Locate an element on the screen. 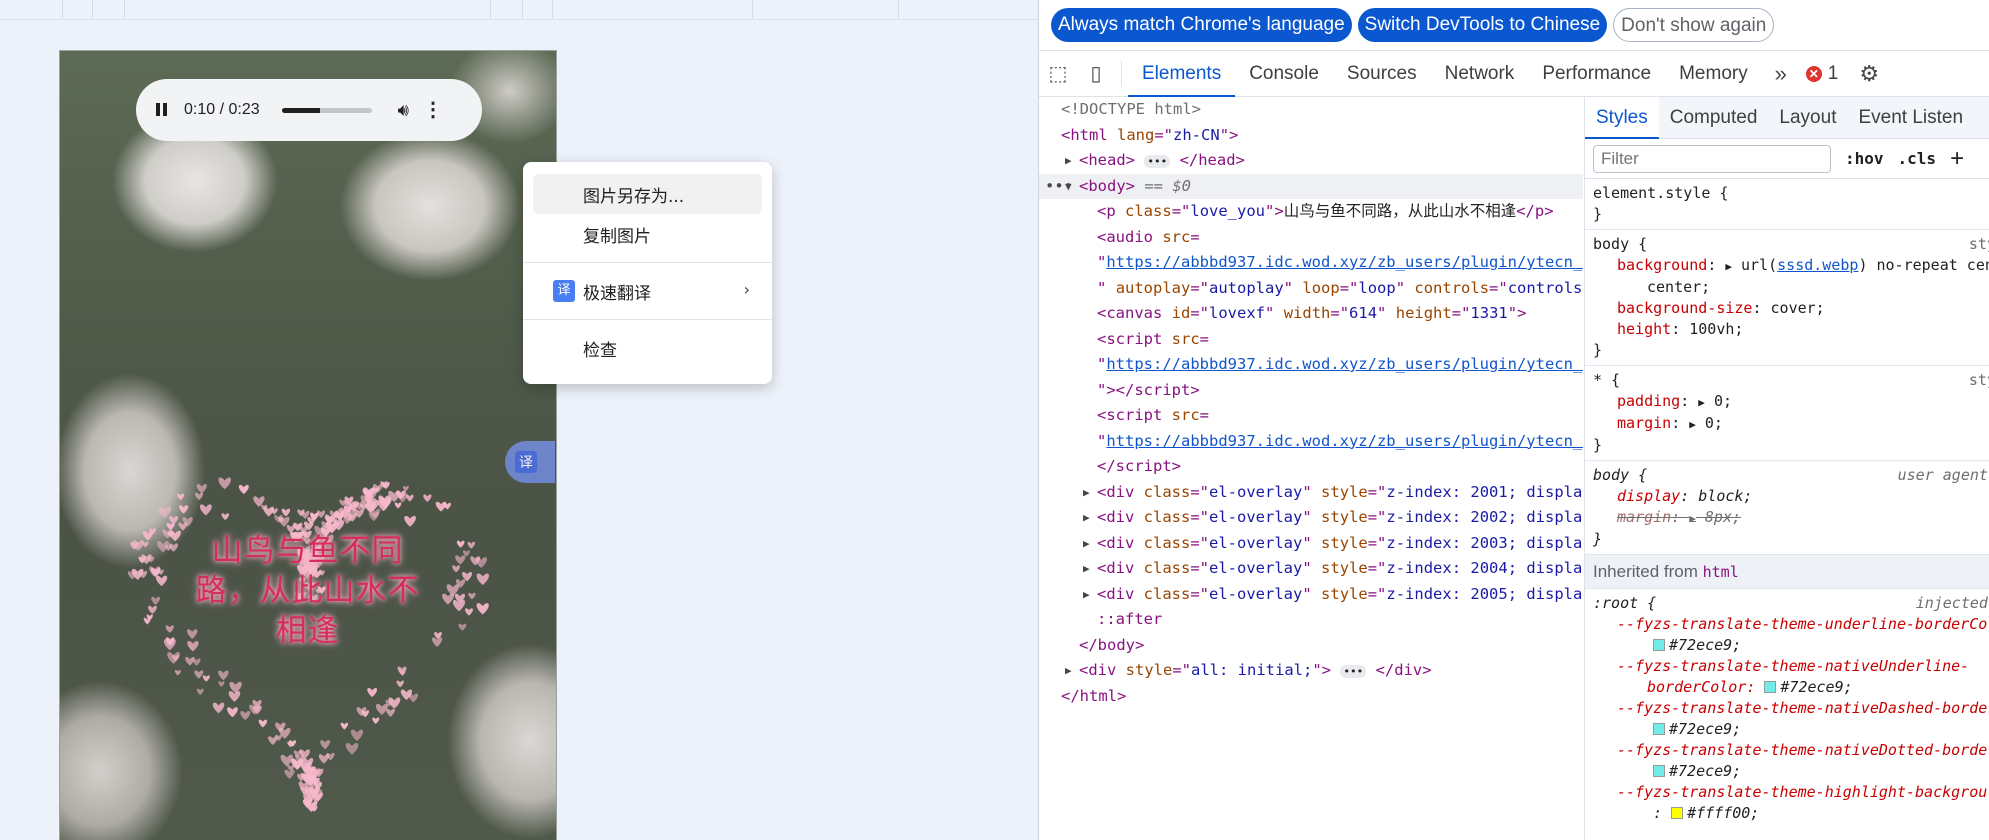 This screenshot has width=1989, height=840. top-ruler is located at coordinates (519, 10).